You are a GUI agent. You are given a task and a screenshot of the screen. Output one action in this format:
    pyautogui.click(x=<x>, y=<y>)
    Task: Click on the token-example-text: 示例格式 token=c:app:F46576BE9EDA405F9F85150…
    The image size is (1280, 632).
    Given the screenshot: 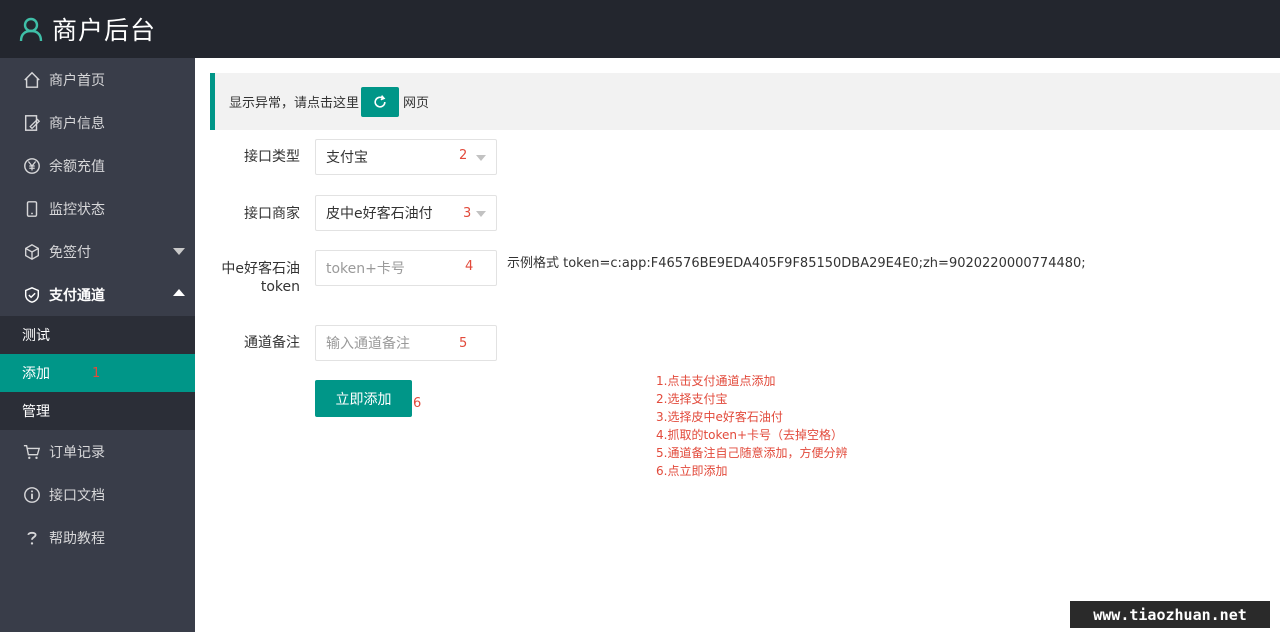 What is the action you would take?
    pyautogui.click(x=796, y=263)
    